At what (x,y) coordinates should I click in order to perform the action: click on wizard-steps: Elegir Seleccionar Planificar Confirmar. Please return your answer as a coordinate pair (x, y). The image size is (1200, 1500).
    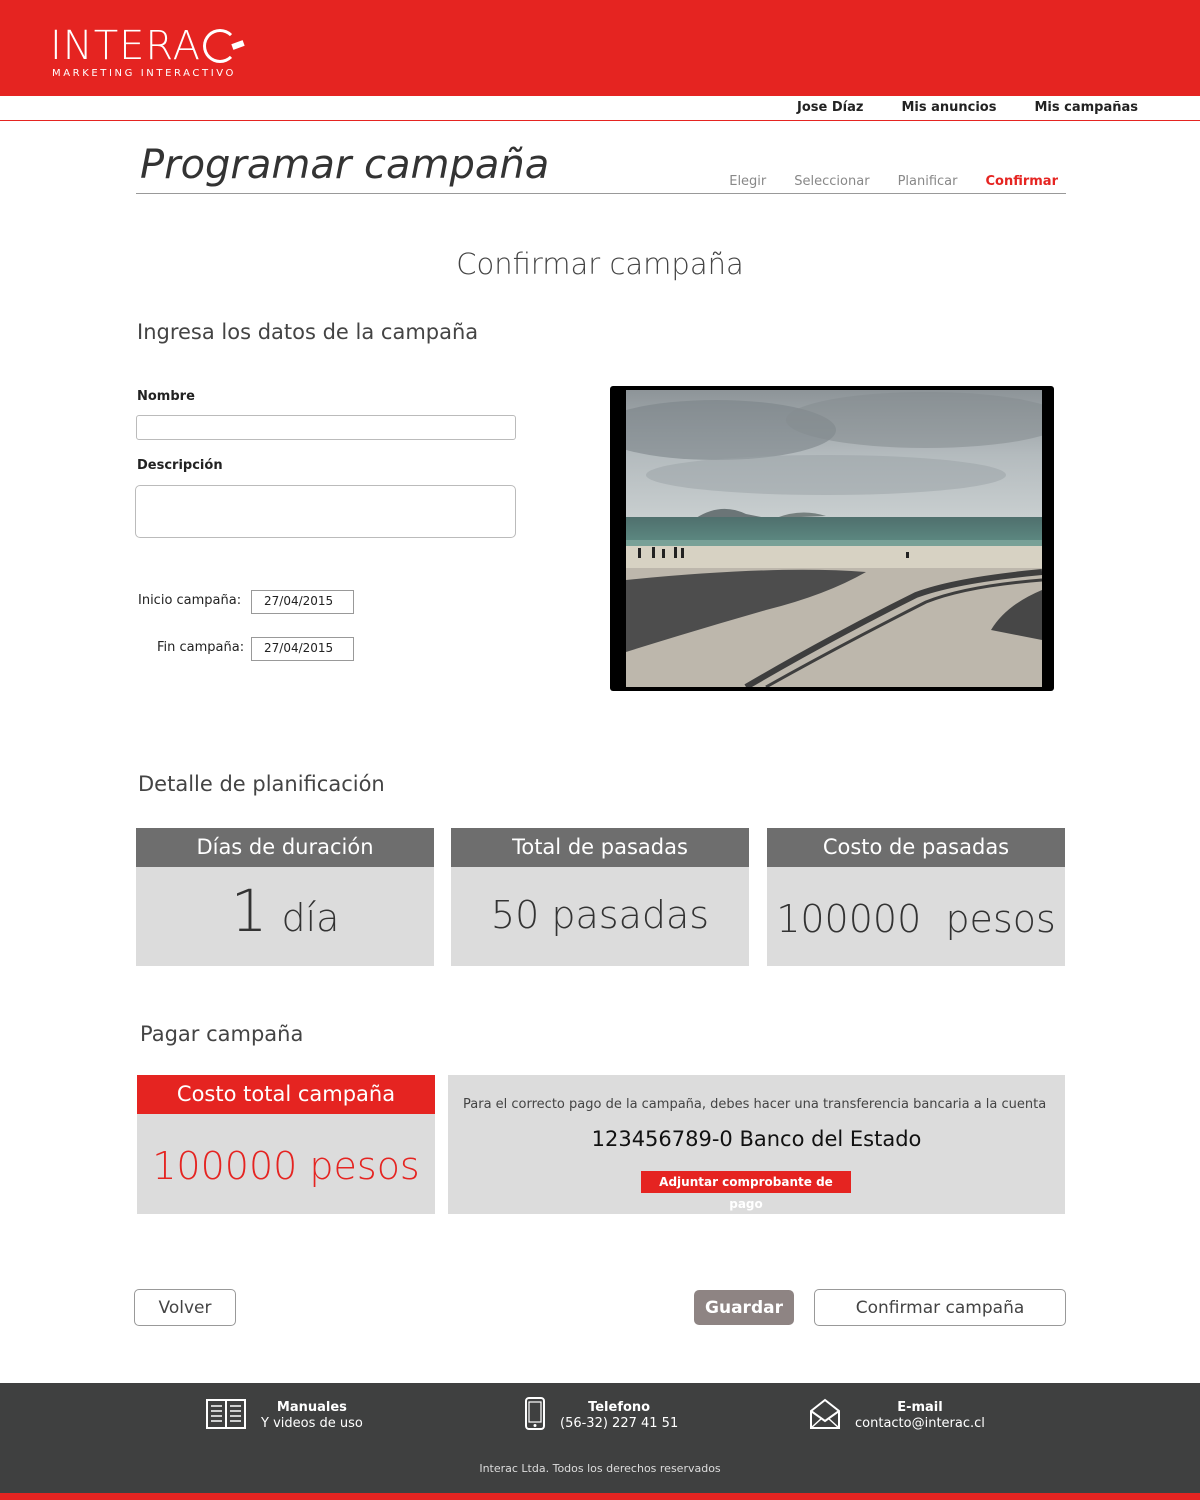
    Looking at the image, I should click on (893, 181).